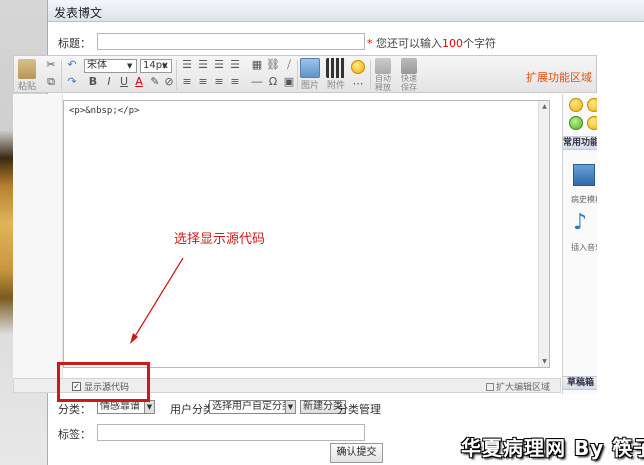 The image size is (644, 465). I want to click on highlight-icon: ✎, so click(155, 82).